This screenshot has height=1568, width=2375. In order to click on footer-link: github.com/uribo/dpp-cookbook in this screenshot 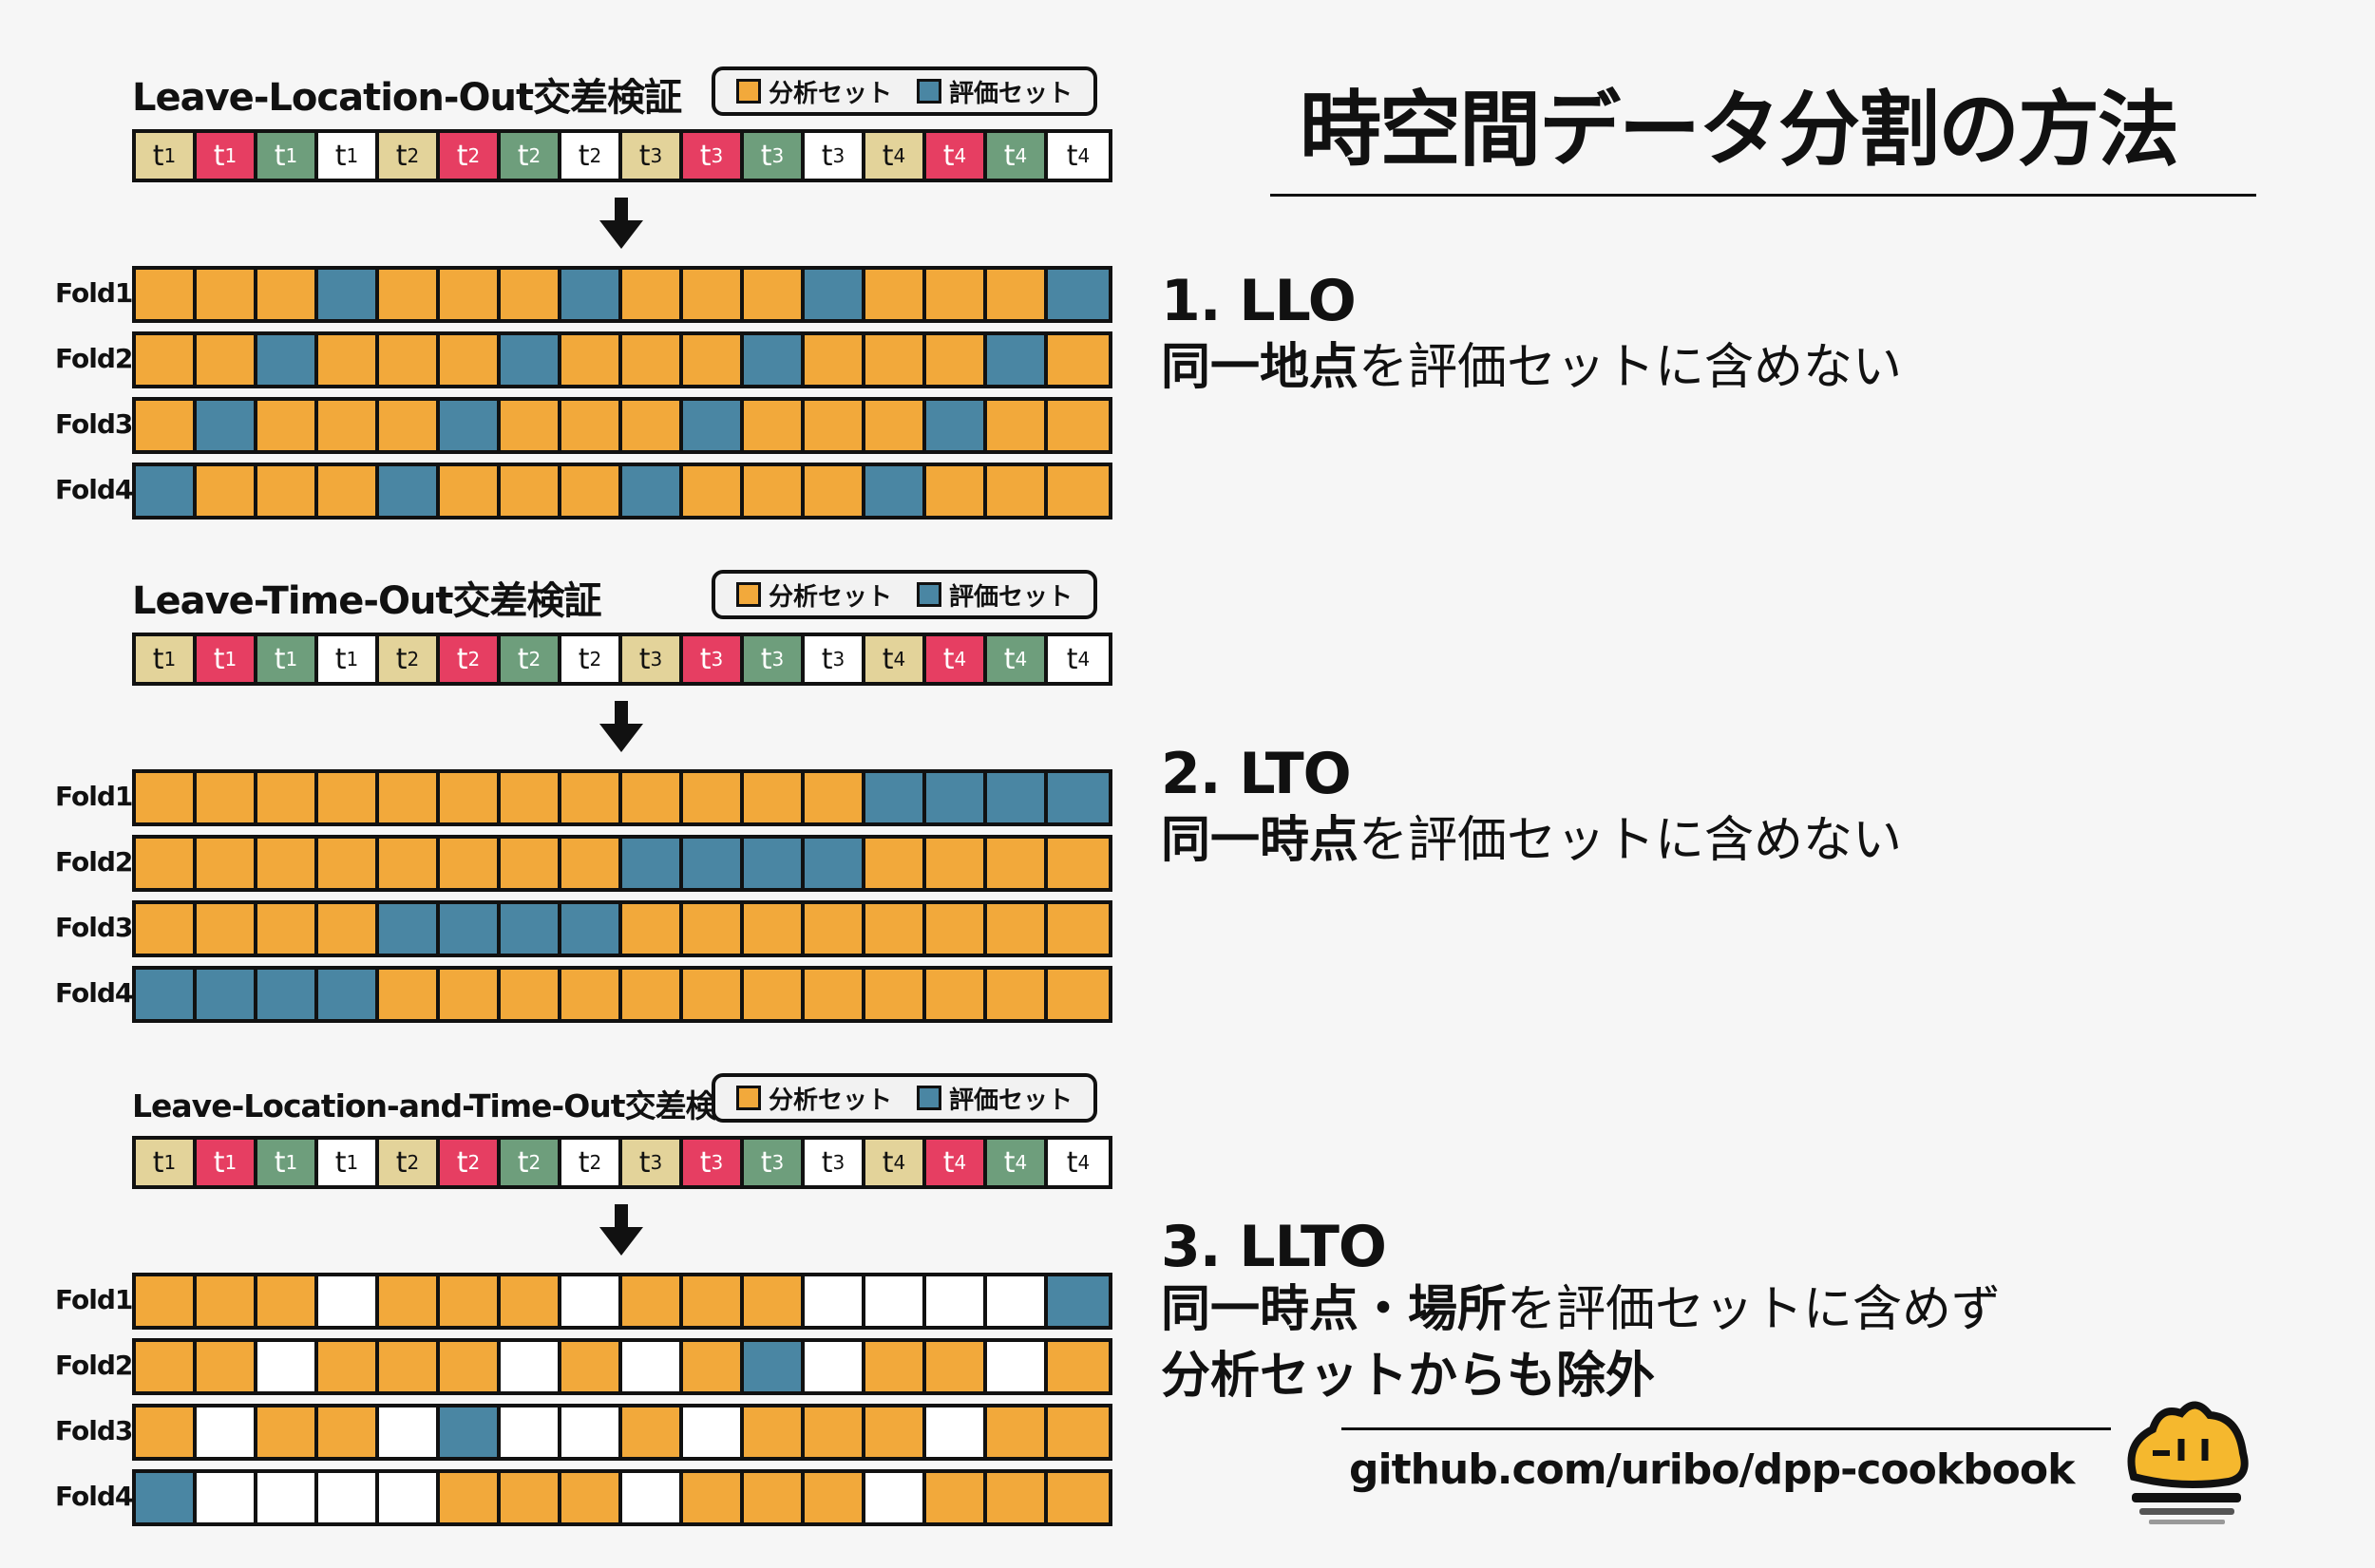, I will do `click(1712, 1469)`.